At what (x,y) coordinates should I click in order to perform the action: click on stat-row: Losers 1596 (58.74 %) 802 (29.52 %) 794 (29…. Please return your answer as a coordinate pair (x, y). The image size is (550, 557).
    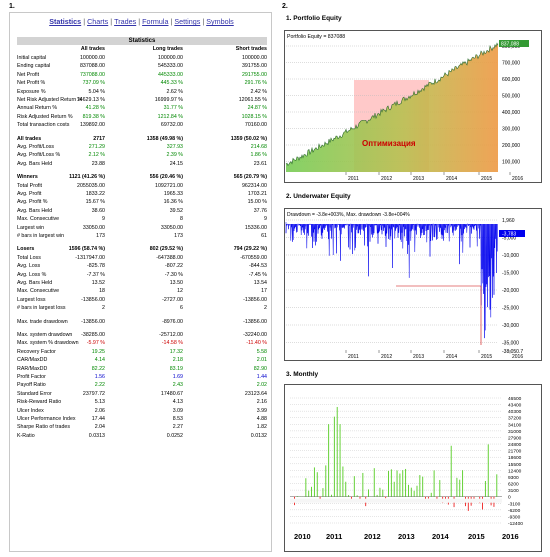
    Looking at the image, I should click on (142, 249).